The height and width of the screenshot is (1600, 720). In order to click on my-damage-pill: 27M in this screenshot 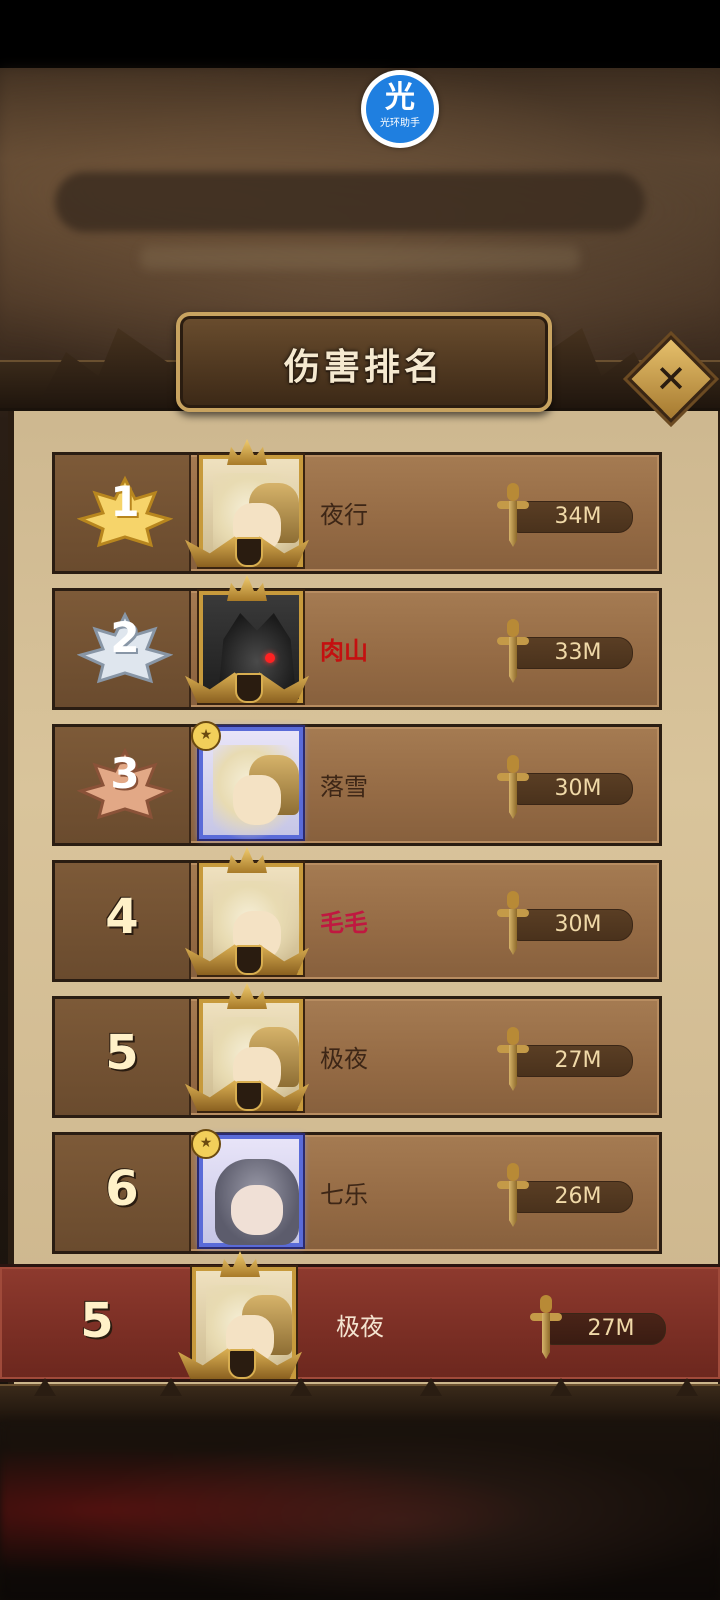, I will do `click(607, 1329)`.